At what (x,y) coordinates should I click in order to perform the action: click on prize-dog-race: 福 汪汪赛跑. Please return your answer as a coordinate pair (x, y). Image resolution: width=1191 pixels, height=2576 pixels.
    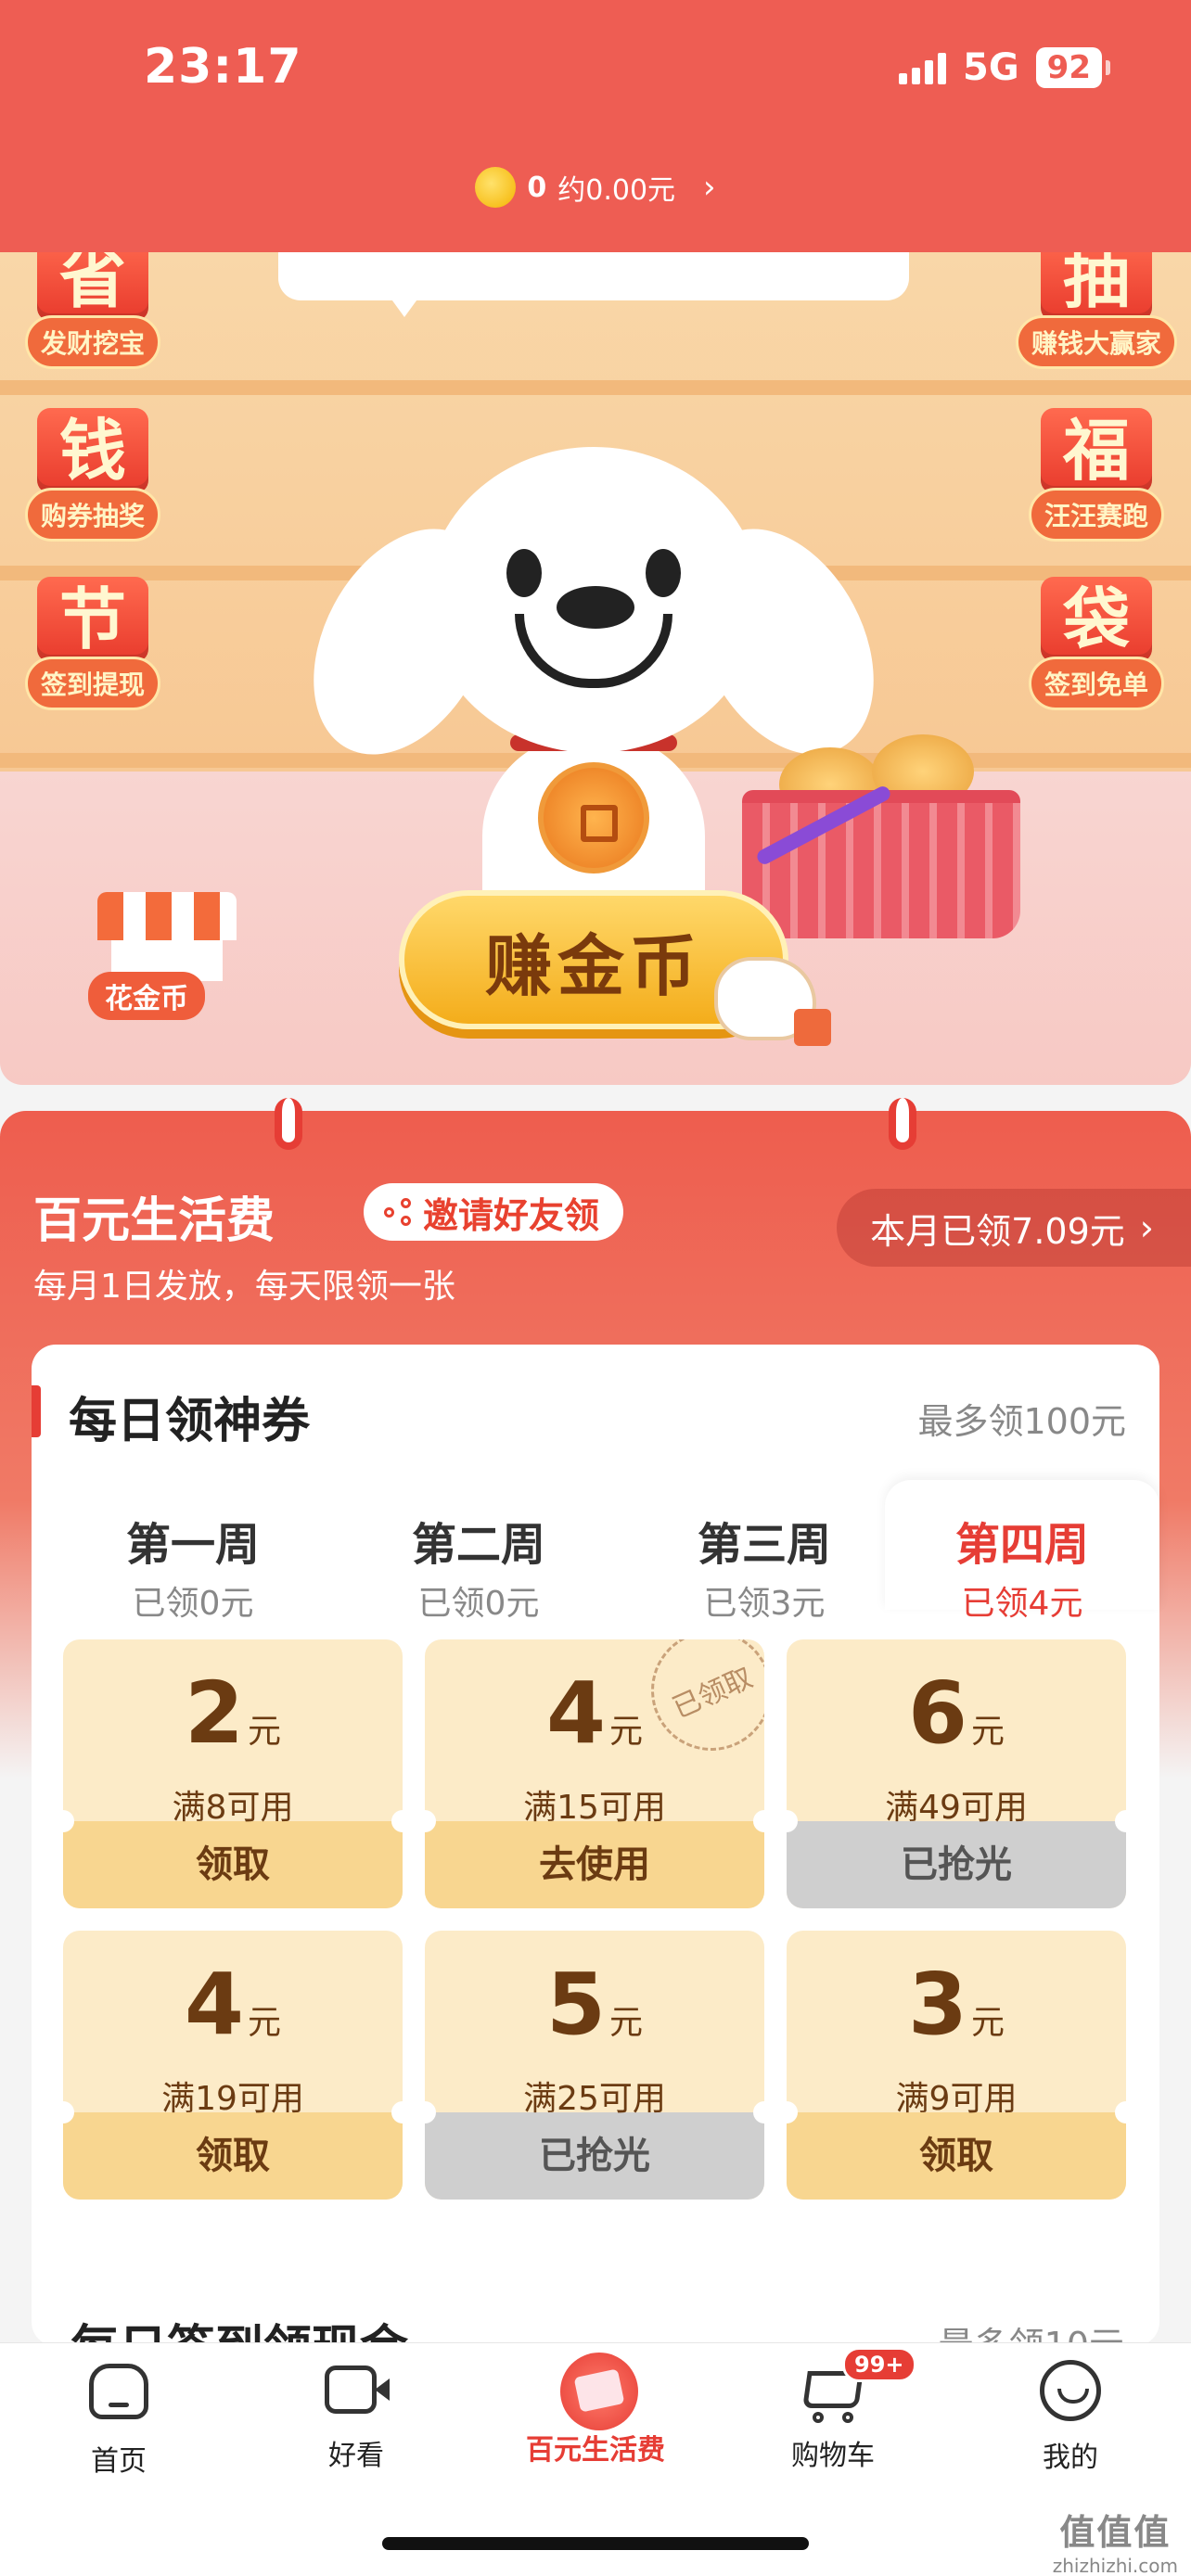
    Looking at the image, I should click on (1096, 475).